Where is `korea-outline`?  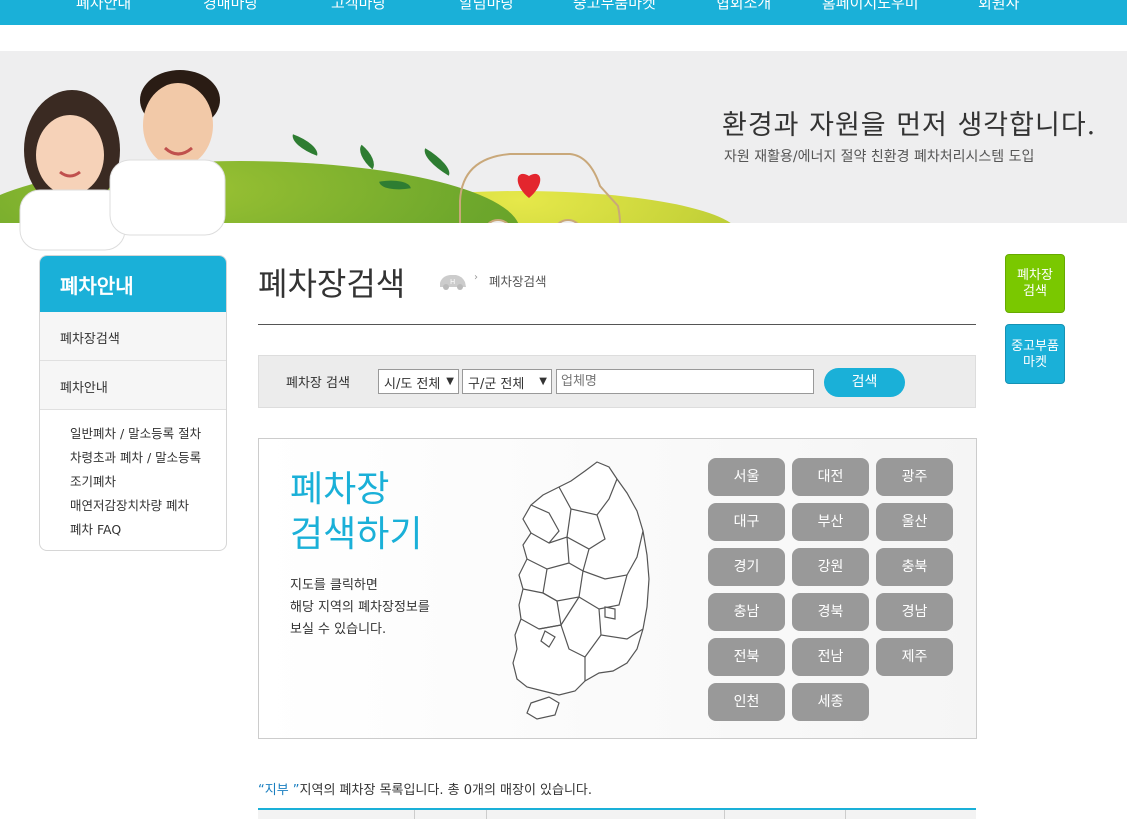
korea-outline is located at coordinates (581, 578).